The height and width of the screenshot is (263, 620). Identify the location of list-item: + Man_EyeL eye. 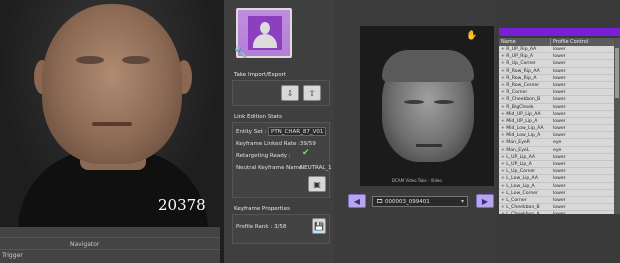
(556, 150).